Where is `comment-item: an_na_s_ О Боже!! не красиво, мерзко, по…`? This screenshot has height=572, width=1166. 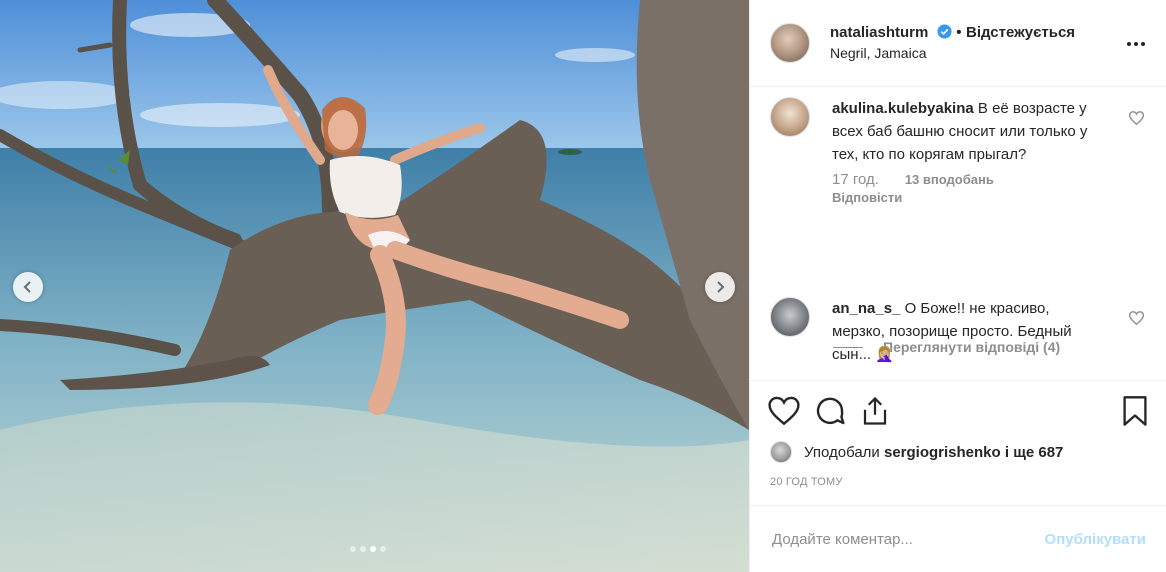
comment-item: an_na_s_ О Боже!! не красиво, мерзко, по… is located at coordinates (958, 331).